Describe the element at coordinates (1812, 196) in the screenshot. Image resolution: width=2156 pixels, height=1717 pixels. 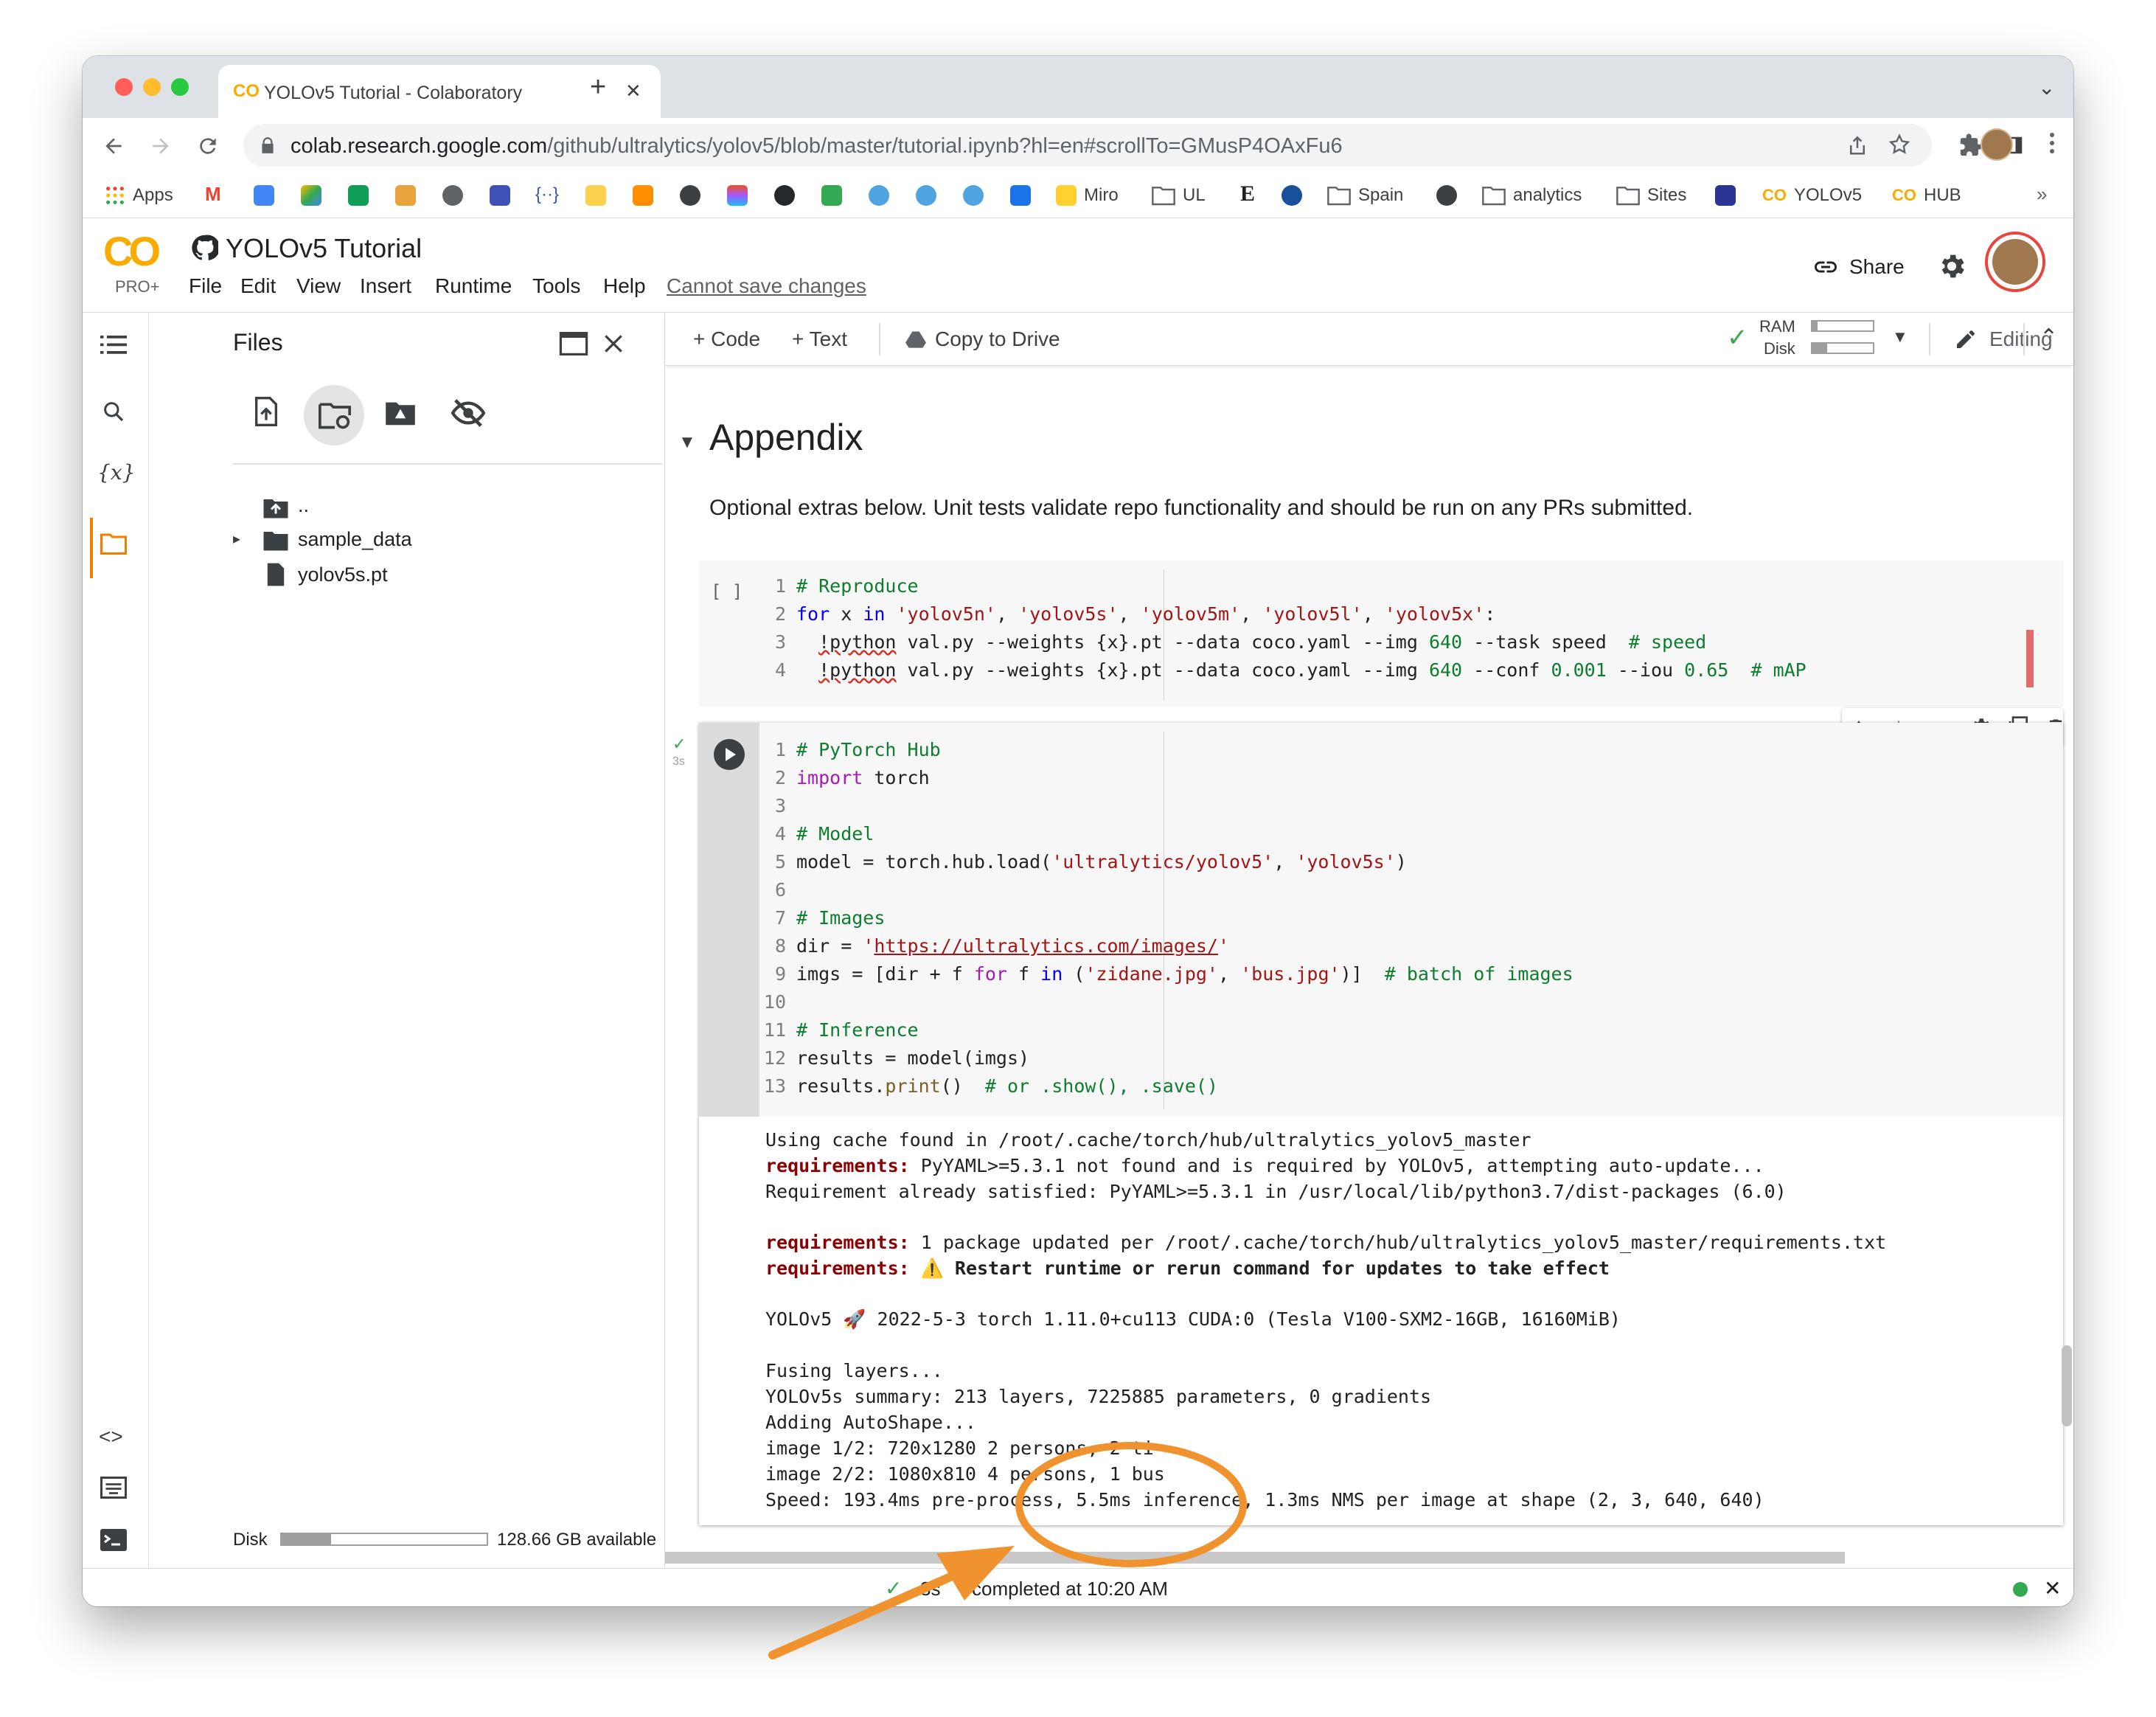
I see `bookmark-yolov5: CO YOLOv5` at that location.